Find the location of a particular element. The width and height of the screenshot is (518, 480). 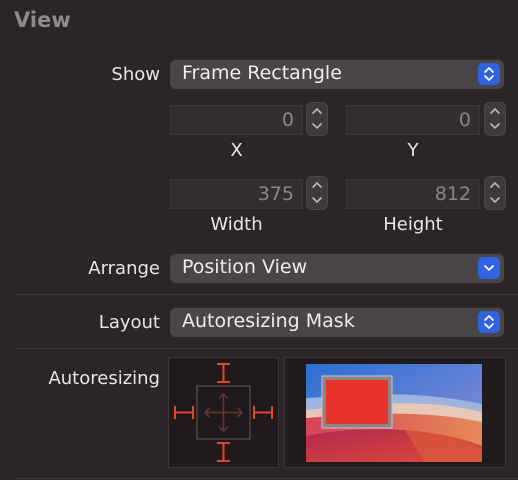

height-caption: Height is located at coordinates (413, 224).